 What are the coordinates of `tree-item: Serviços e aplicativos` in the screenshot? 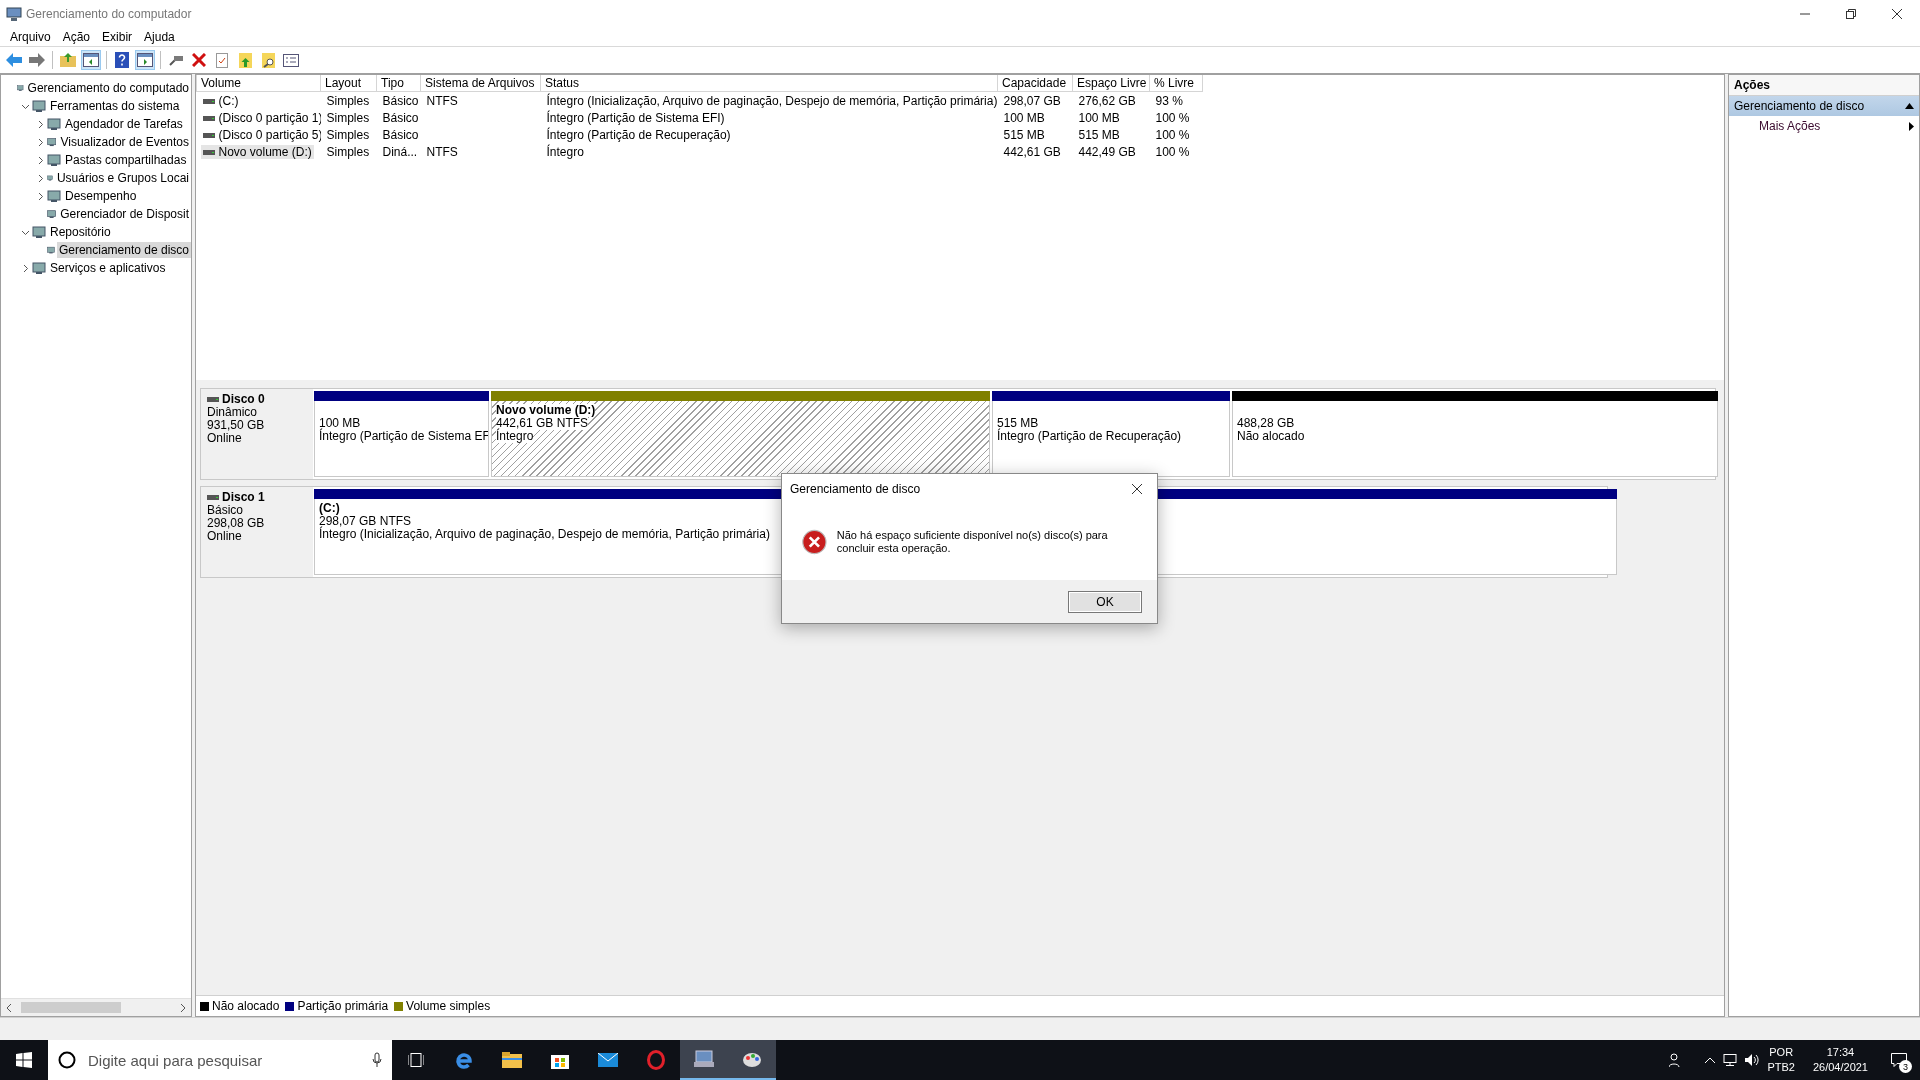 It's located at (108, 268).